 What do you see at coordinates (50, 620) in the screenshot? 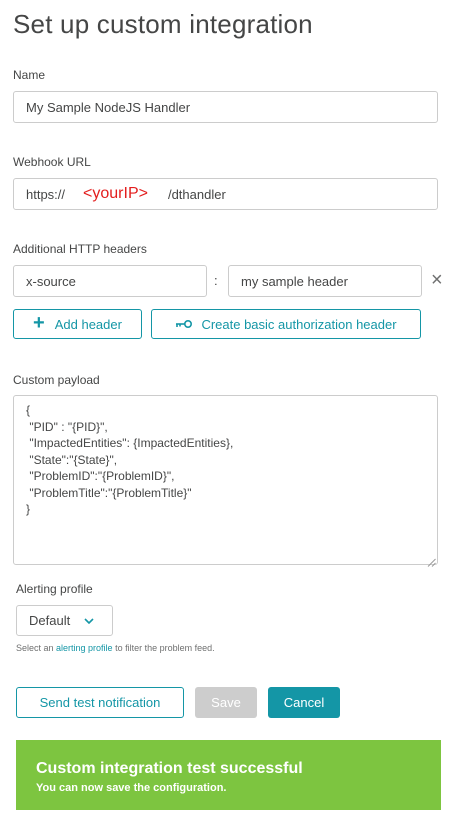
I see `alerting-profile-value: Default` at bounding box center [50, 620].